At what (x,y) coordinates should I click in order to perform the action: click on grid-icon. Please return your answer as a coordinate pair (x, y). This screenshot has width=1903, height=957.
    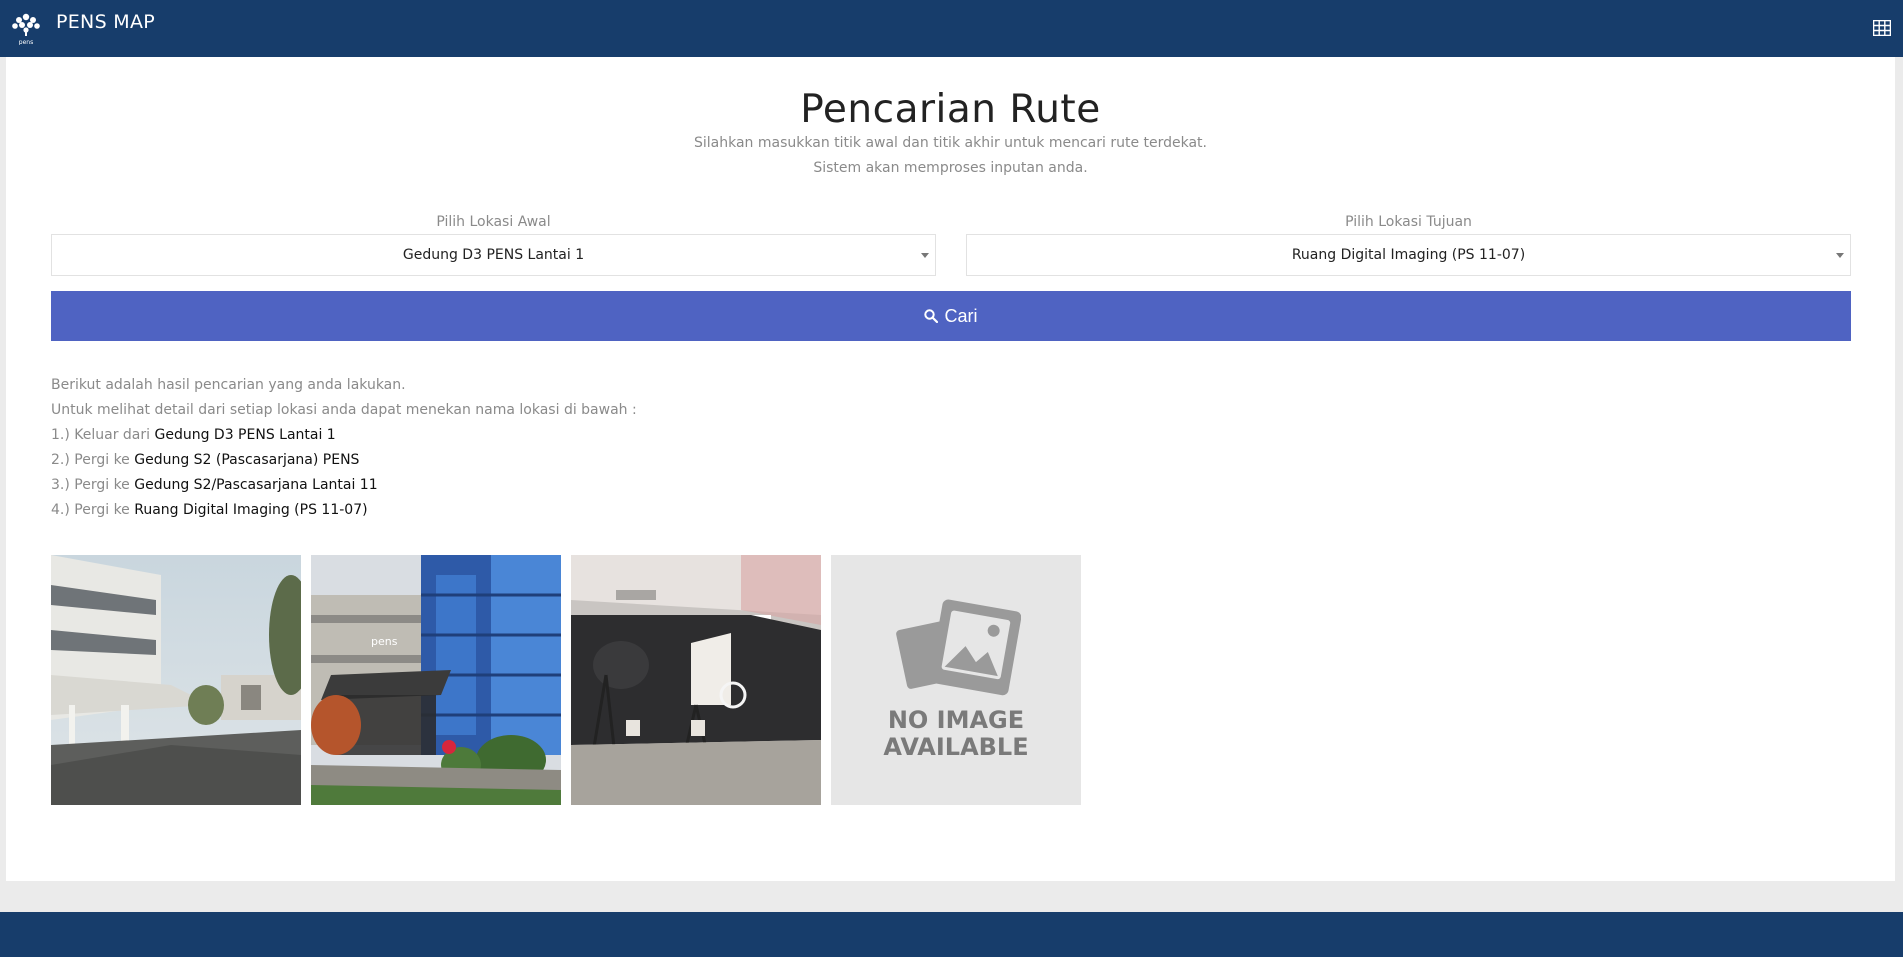
    Looking at the image, I should click on (1882, 28).